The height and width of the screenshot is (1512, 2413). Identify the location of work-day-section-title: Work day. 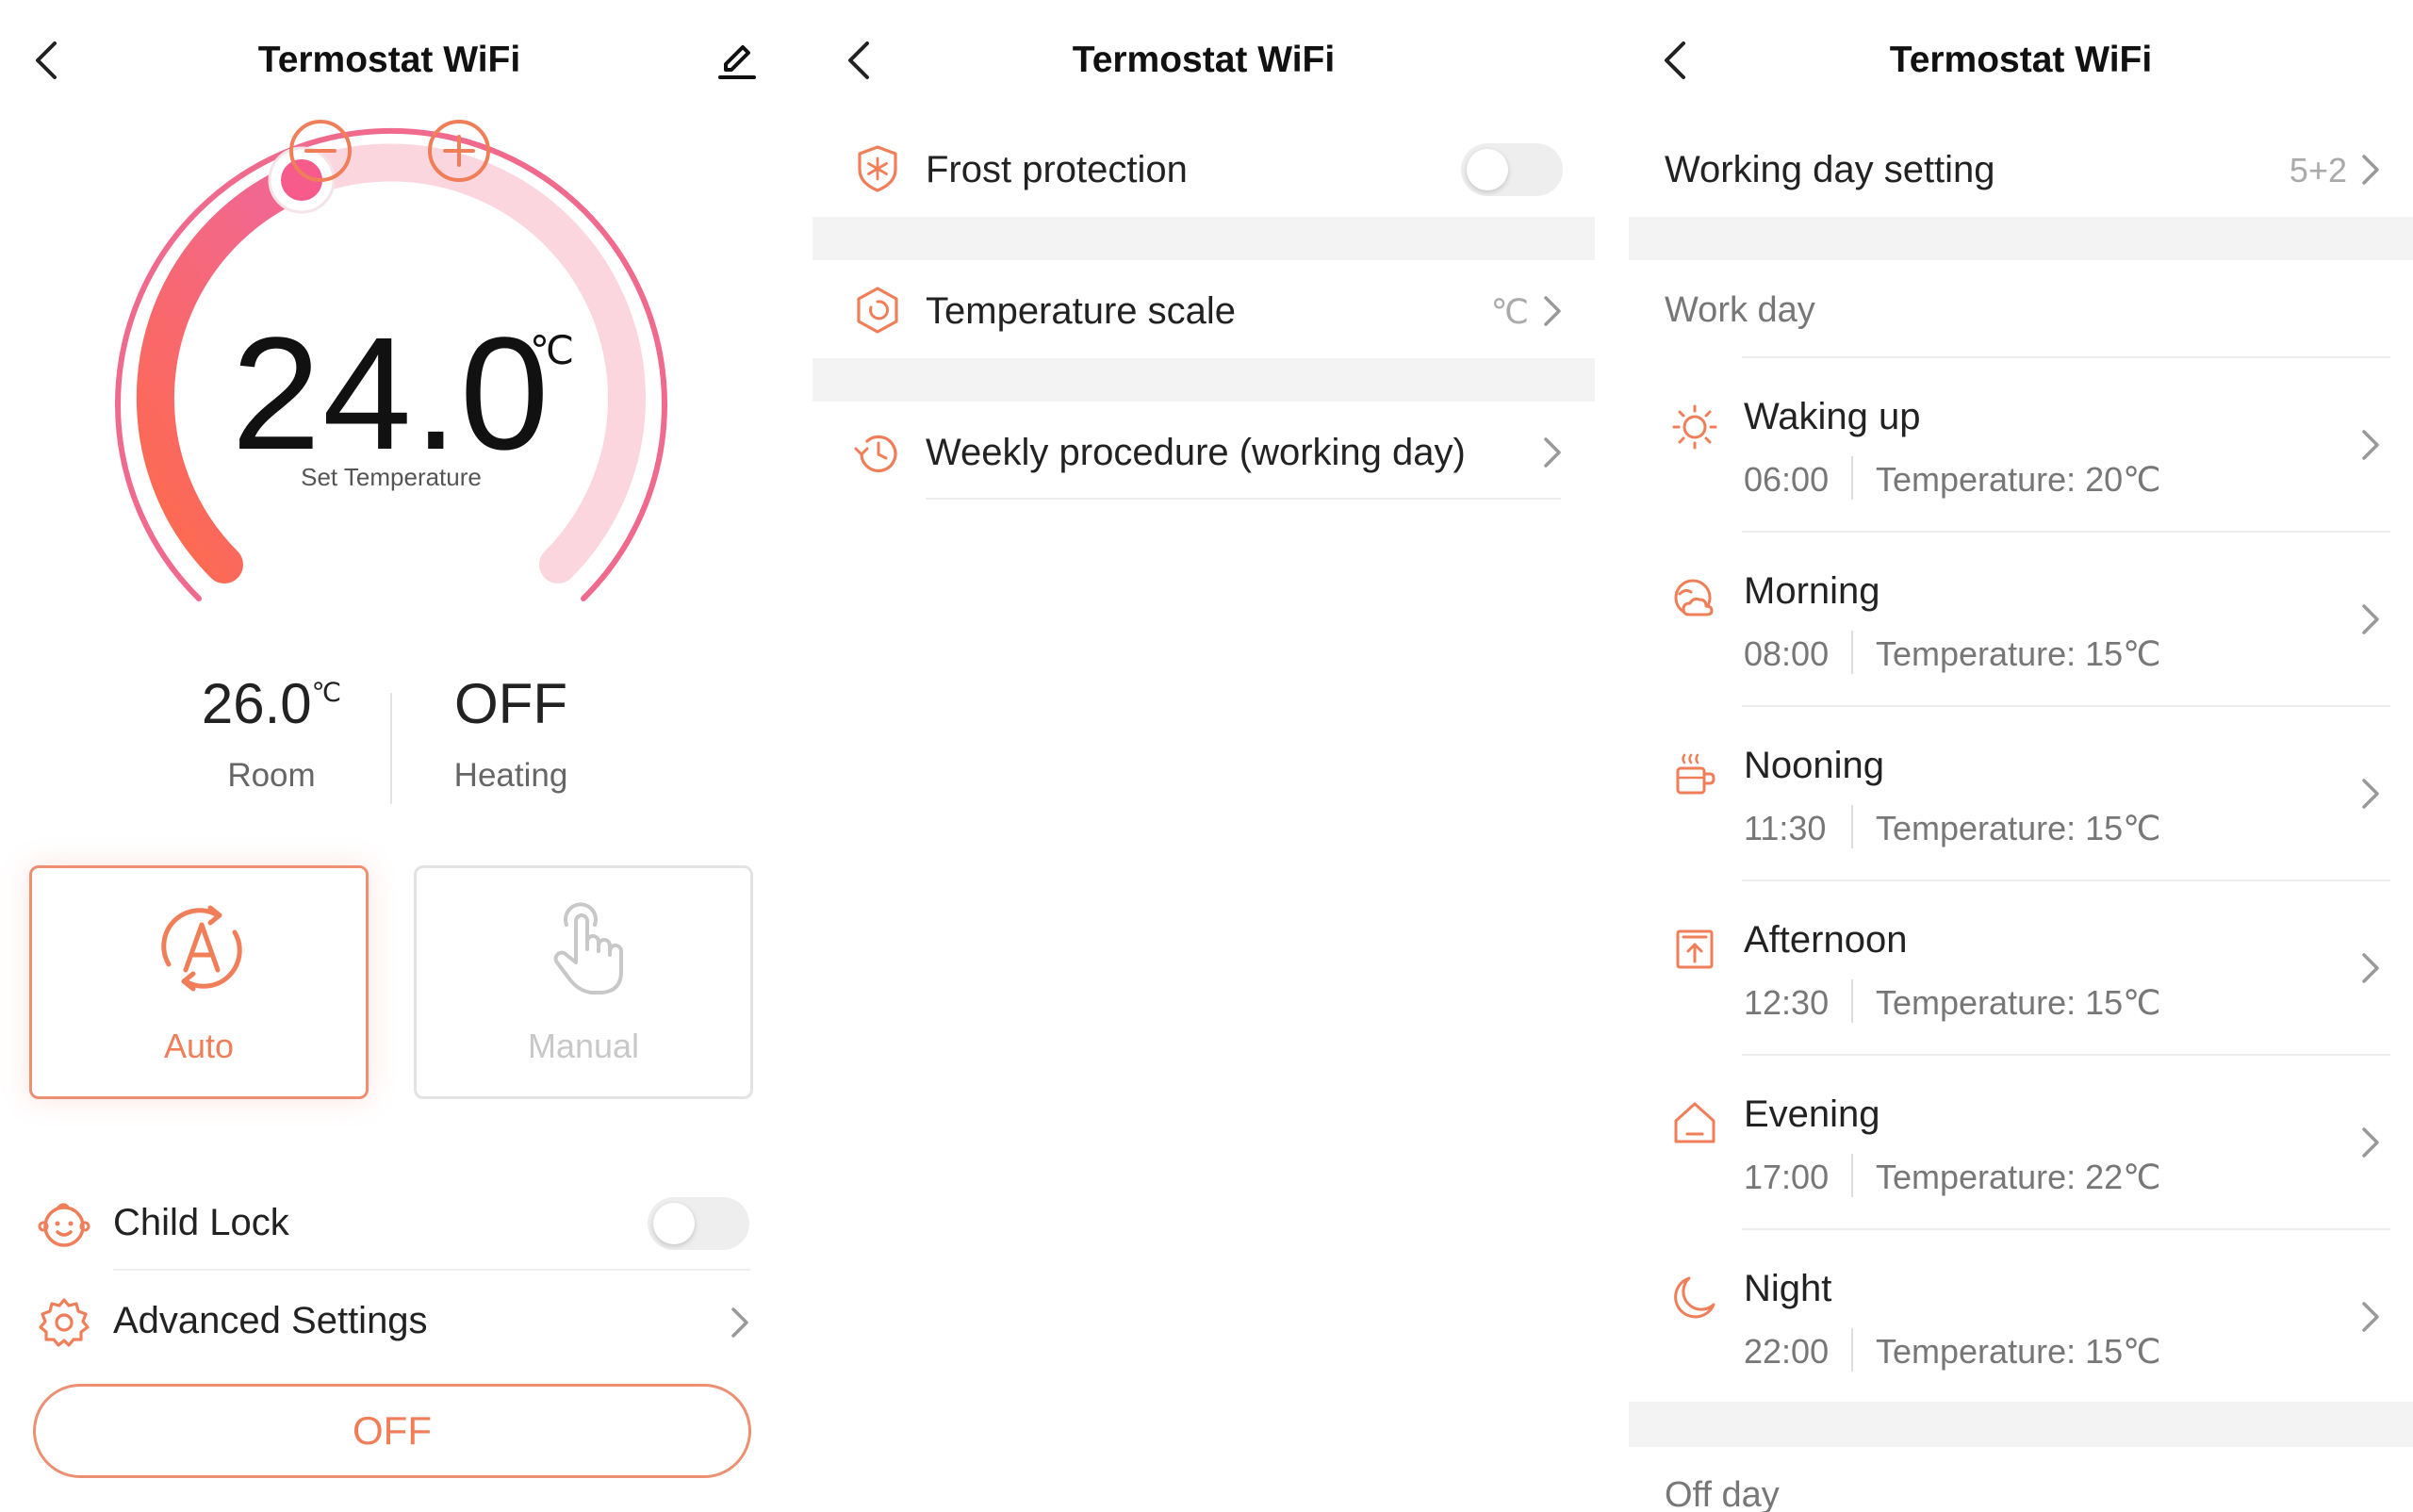
(1740, 310).